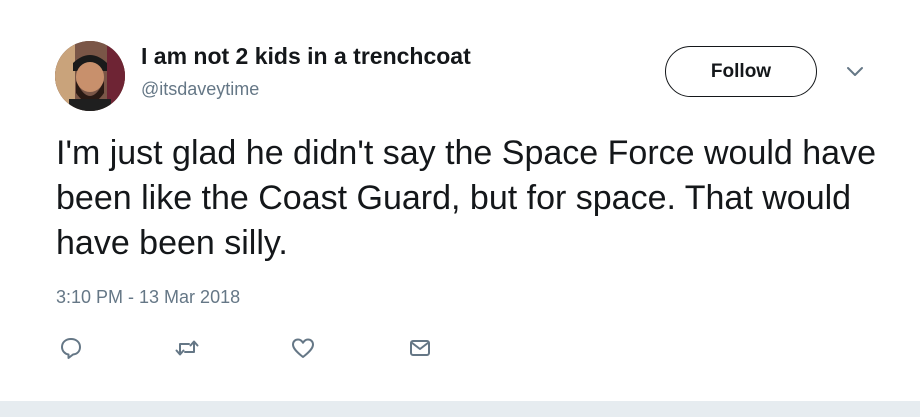  I want to click on user-handle: @itsdaveytime, so click(200, 89).